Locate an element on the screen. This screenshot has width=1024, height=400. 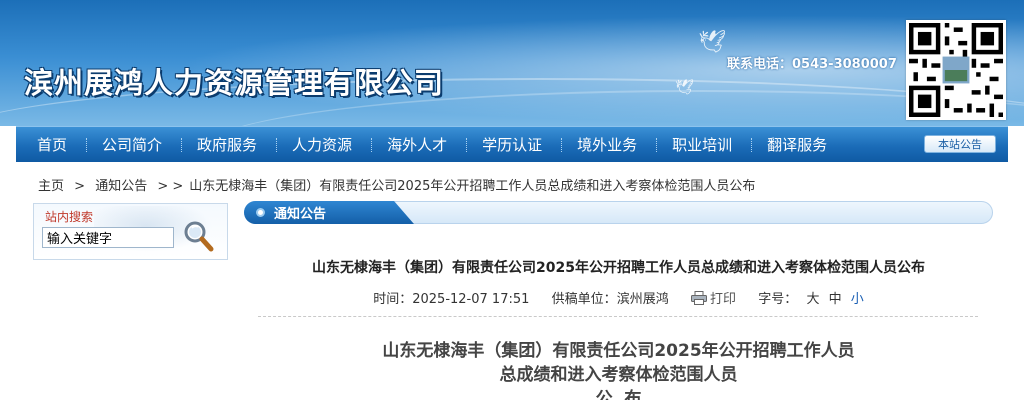
nav-item-overseas-business: 境外业务 is located at coordinates (610, 145).